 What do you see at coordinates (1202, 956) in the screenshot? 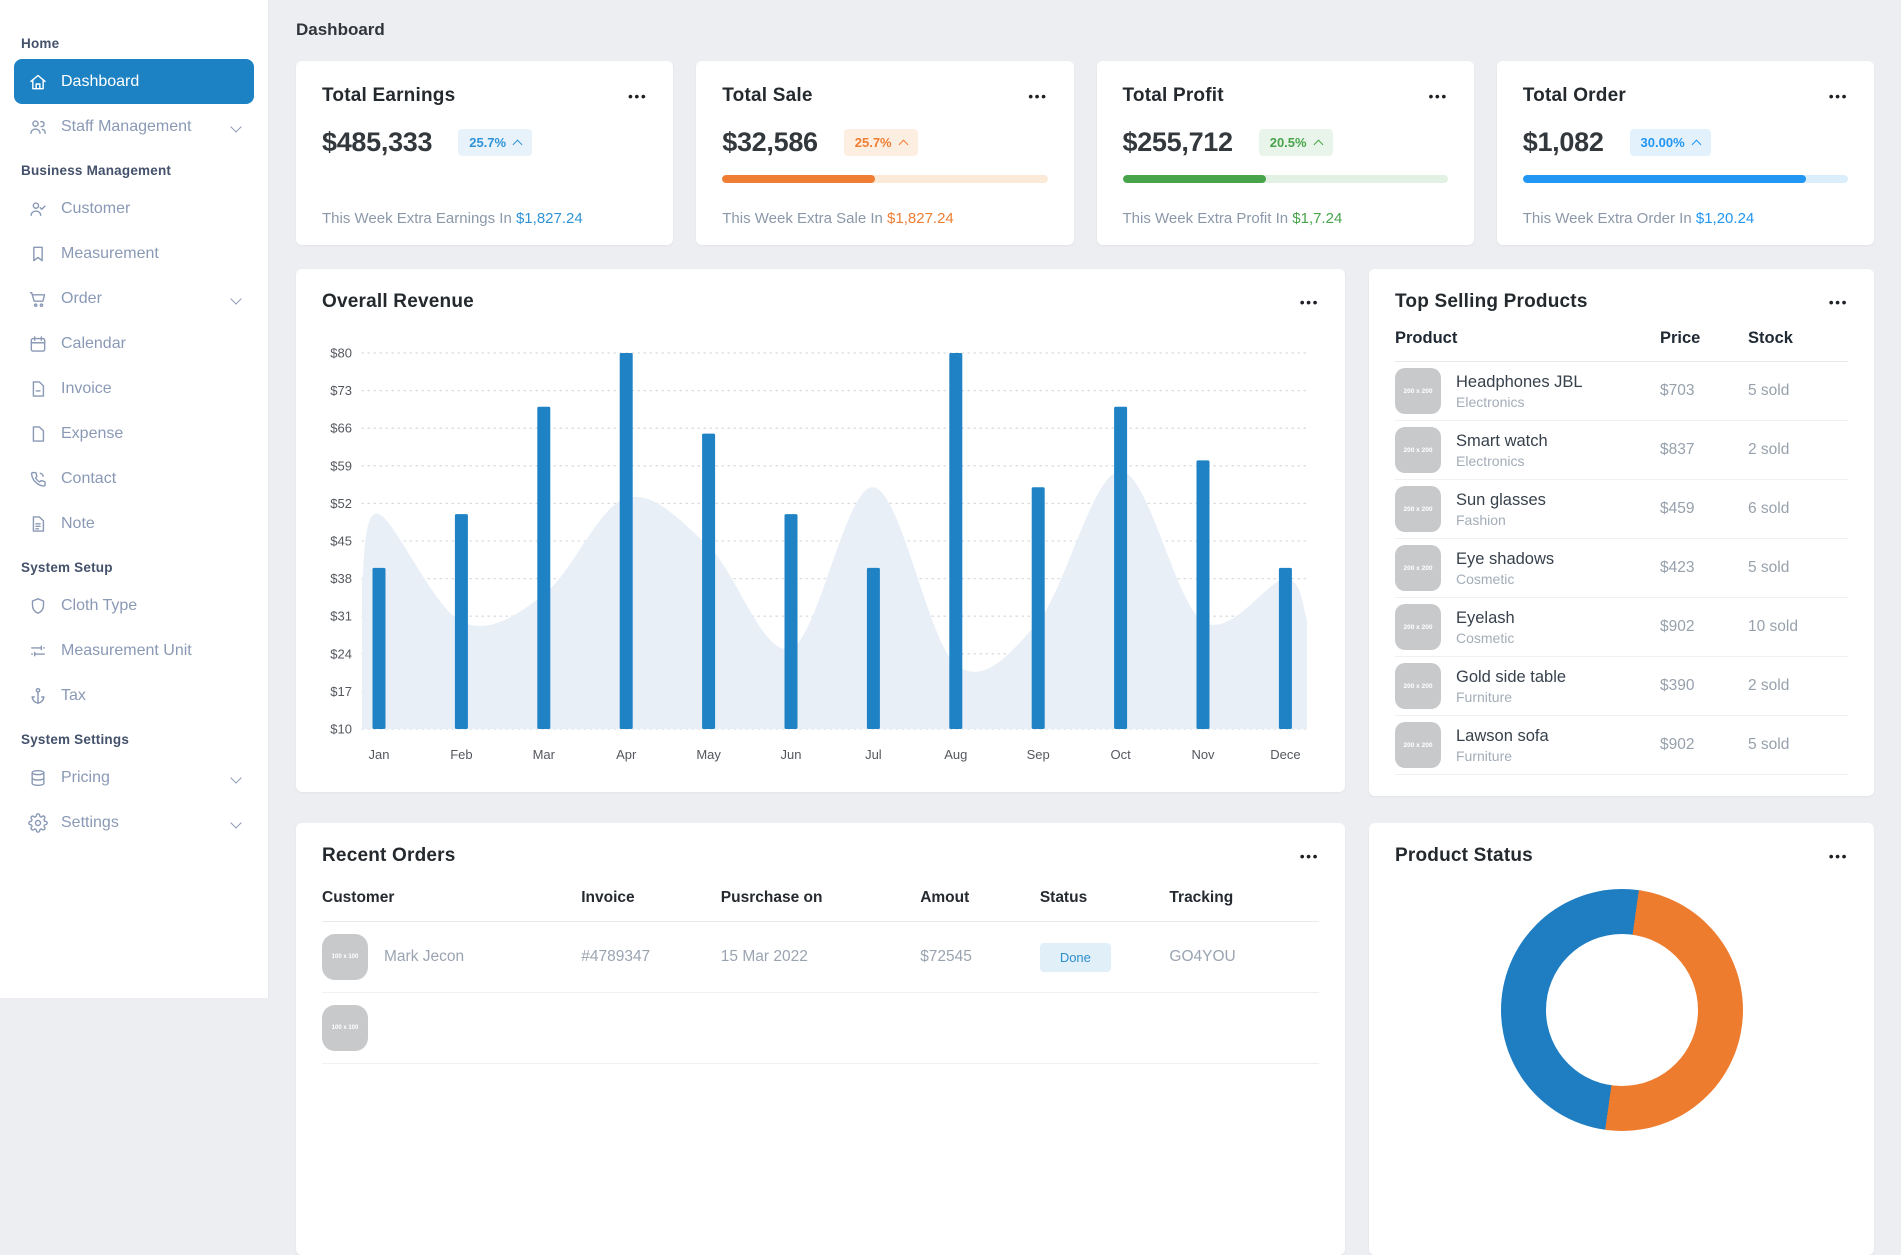
I see `order-tracking: GO4YOU` at bounding box center [1202, 956].